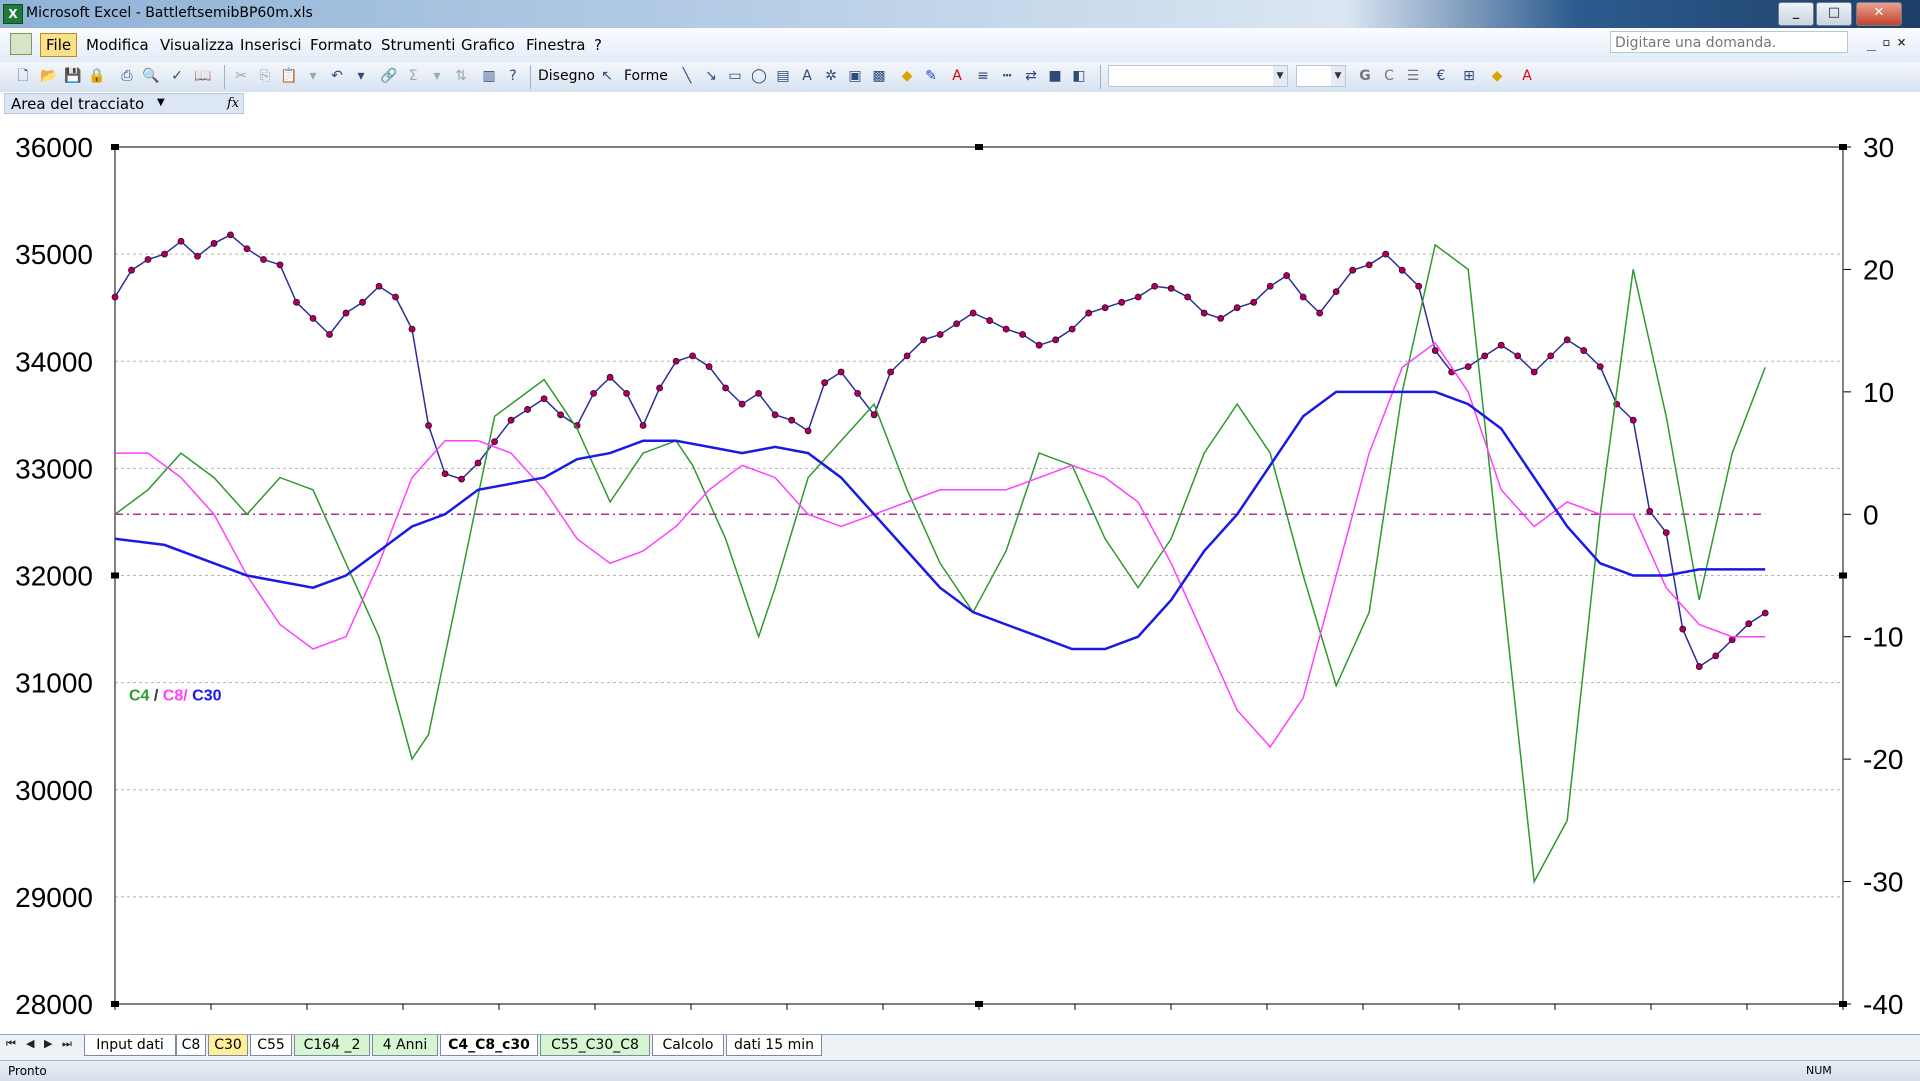 The height and width of the screenshot is (1081, 1920). What do you see at coordinates (271, 45) in the screenshot?
I see `menu-inserisci: Inserisci` at bounding box center [271, 45].